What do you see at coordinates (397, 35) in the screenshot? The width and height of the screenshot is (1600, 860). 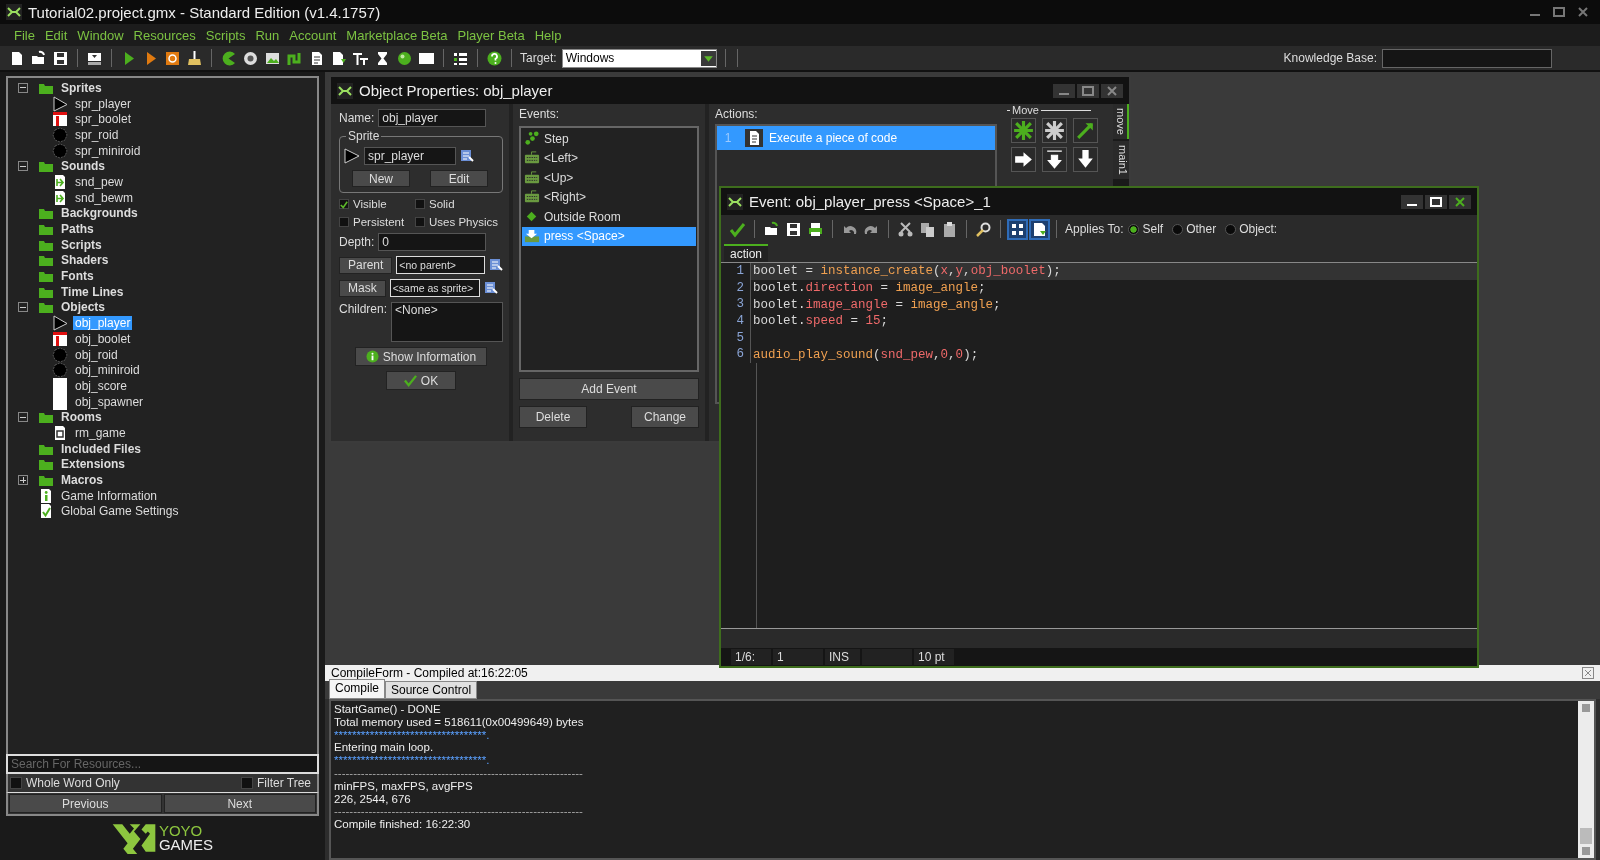 I see `menu-item: Marketplace Beta` at bounding box center [397, 35].